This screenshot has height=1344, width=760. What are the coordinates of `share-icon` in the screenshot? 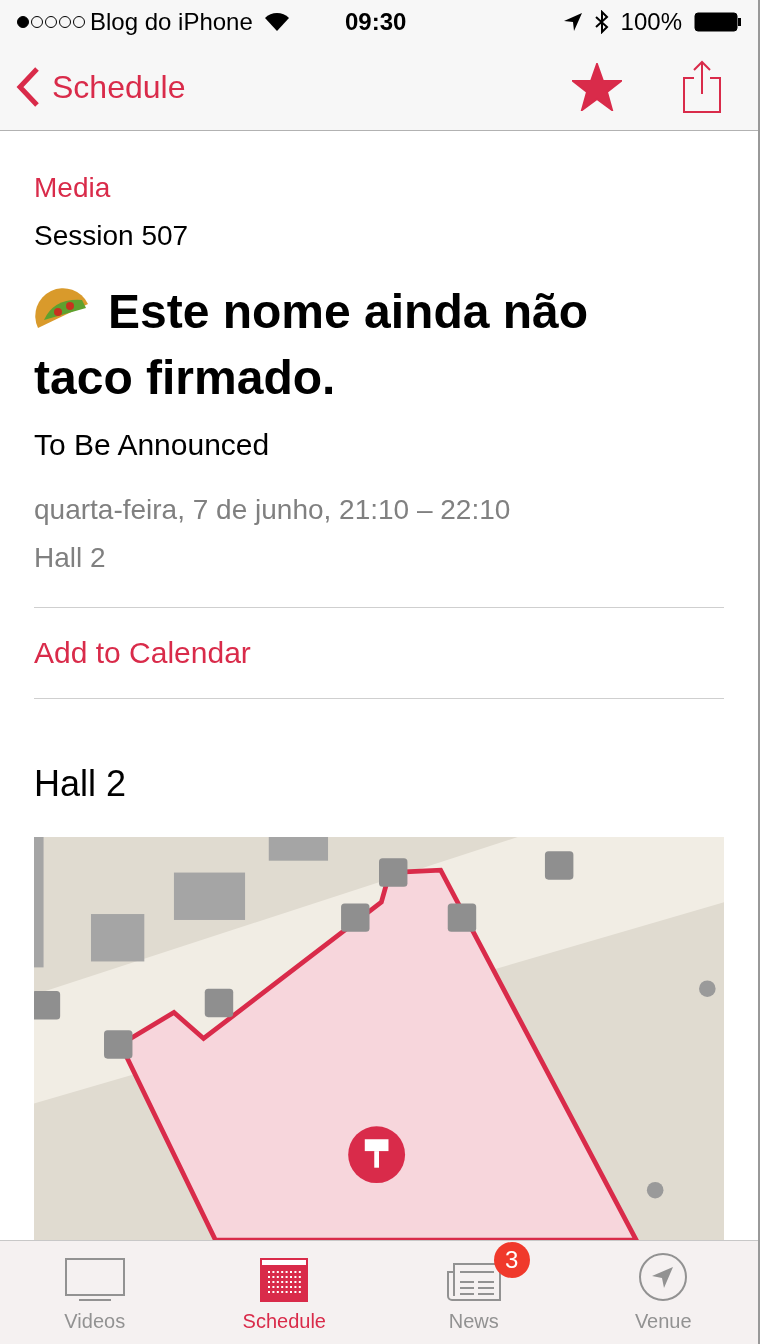 It's located at (702, 87).